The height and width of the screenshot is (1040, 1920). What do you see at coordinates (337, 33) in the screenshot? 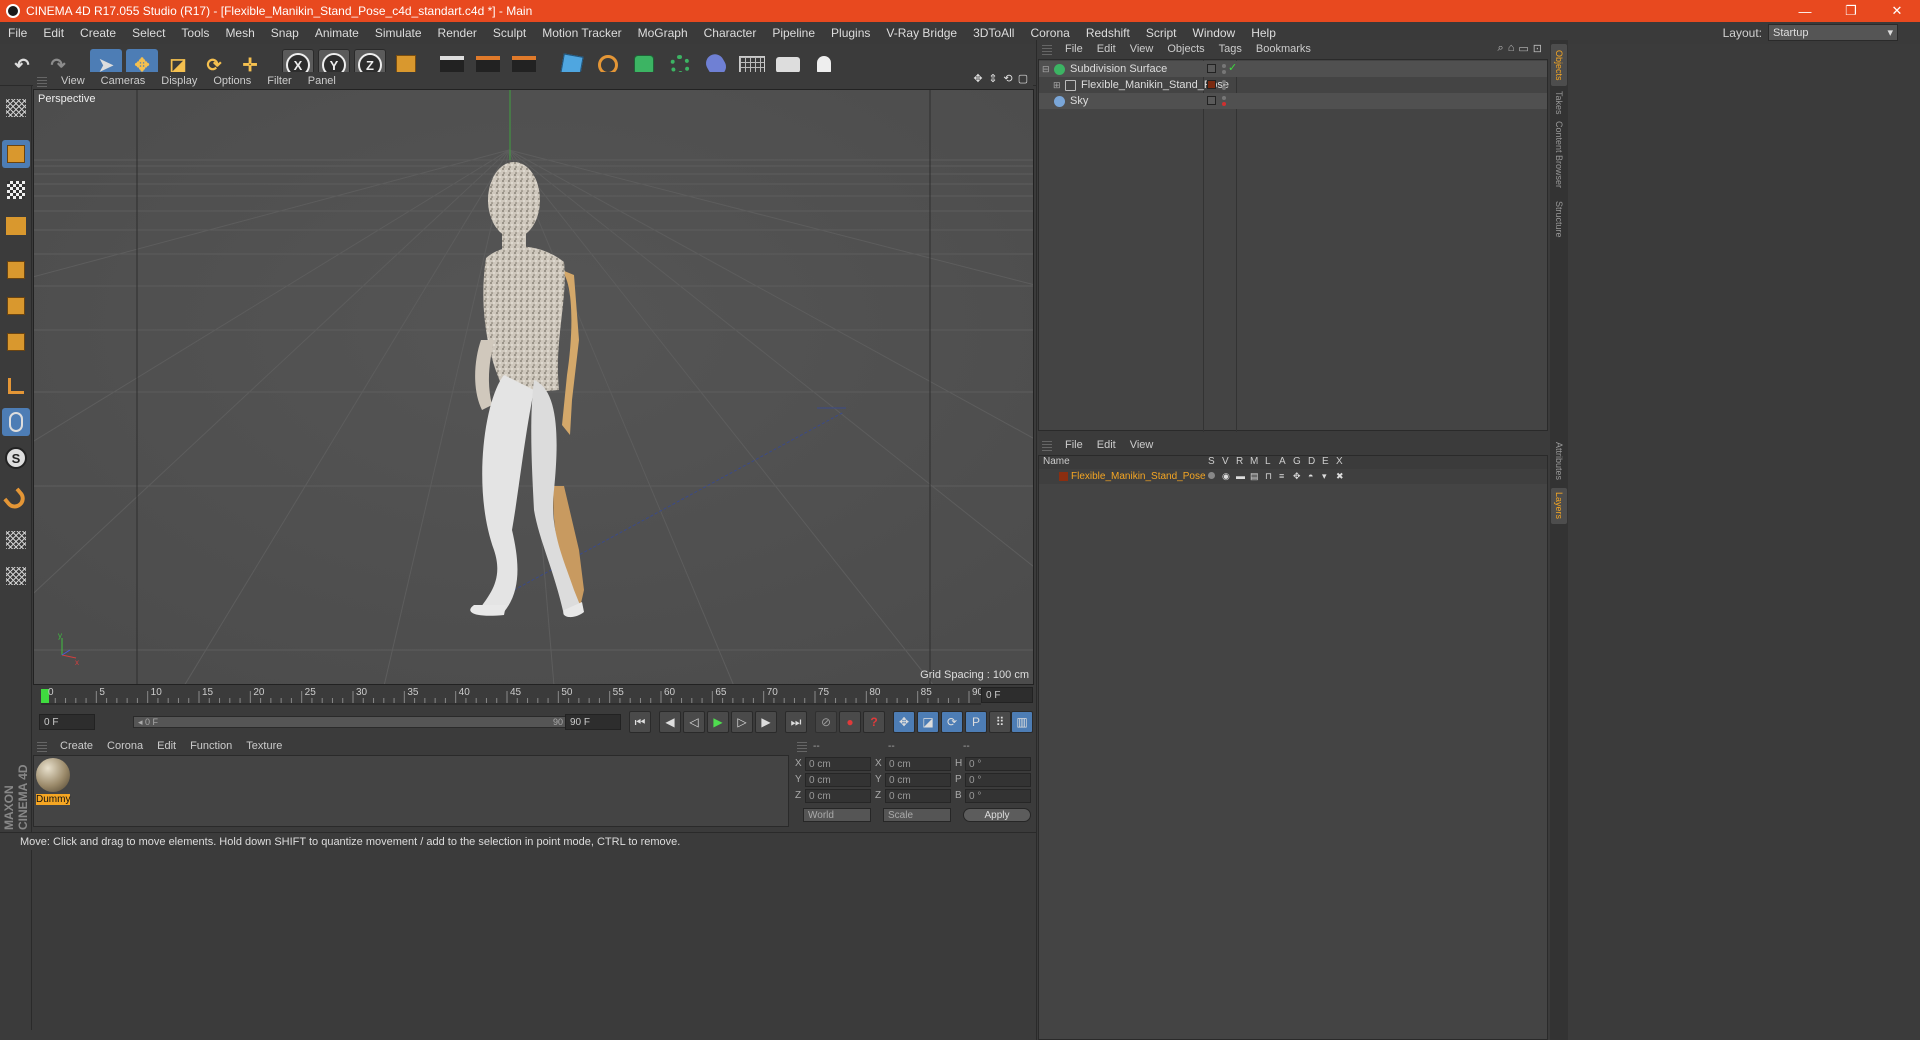
I see `menu-animate: Animate` at bounding box center [337, 33].